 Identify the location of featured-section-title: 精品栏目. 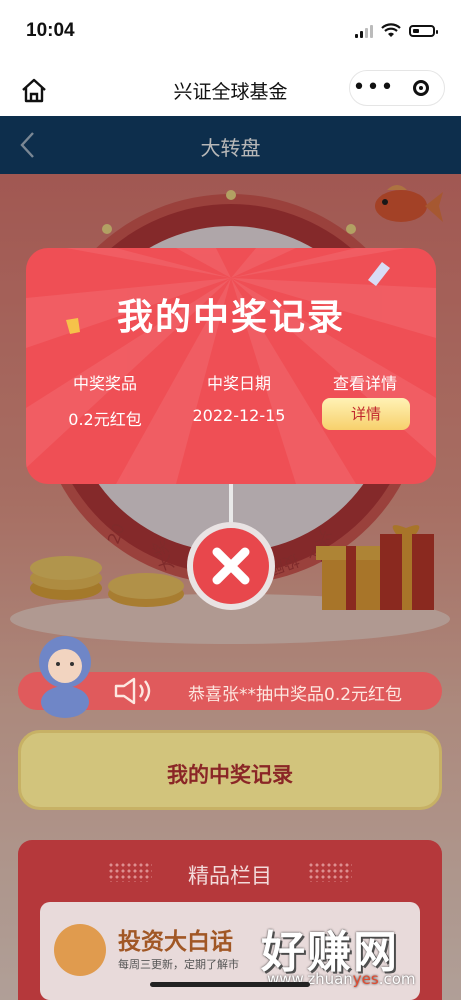
(230, 876).